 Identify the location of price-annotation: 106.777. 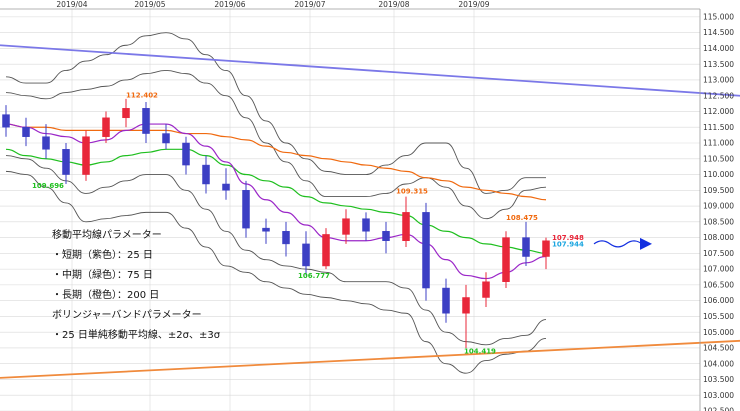
(314, 276).